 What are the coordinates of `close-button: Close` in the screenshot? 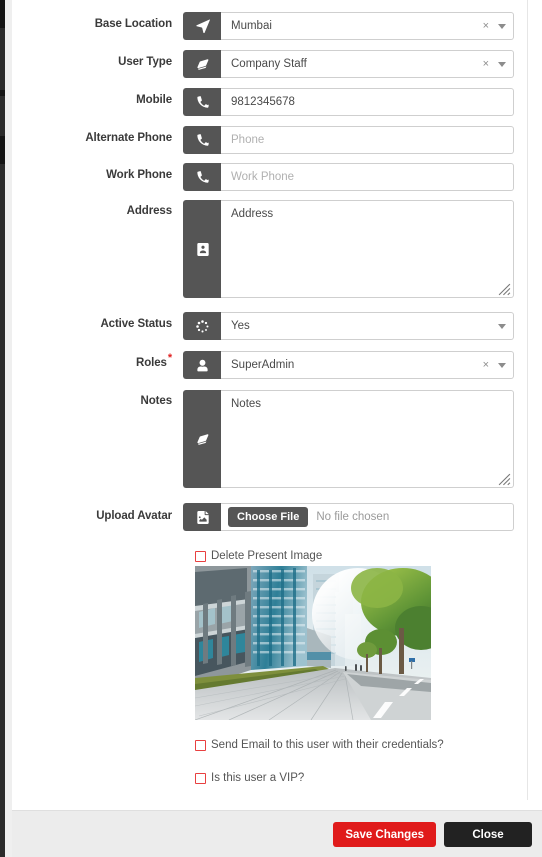 It's located at (488, 834).